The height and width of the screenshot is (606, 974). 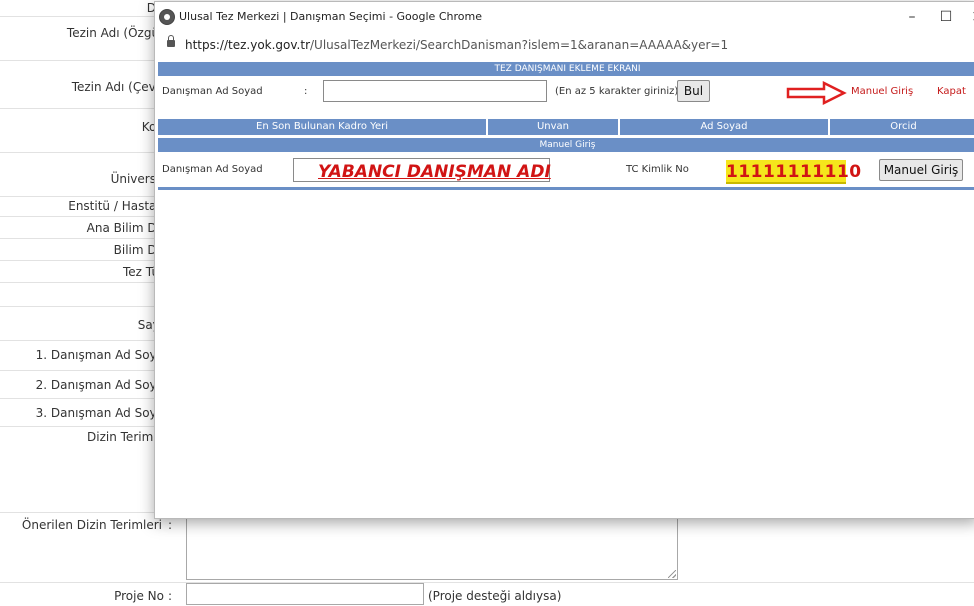 I want to click on form-label: 1. Danışman Ad Soya, so click(x=99, y=355).